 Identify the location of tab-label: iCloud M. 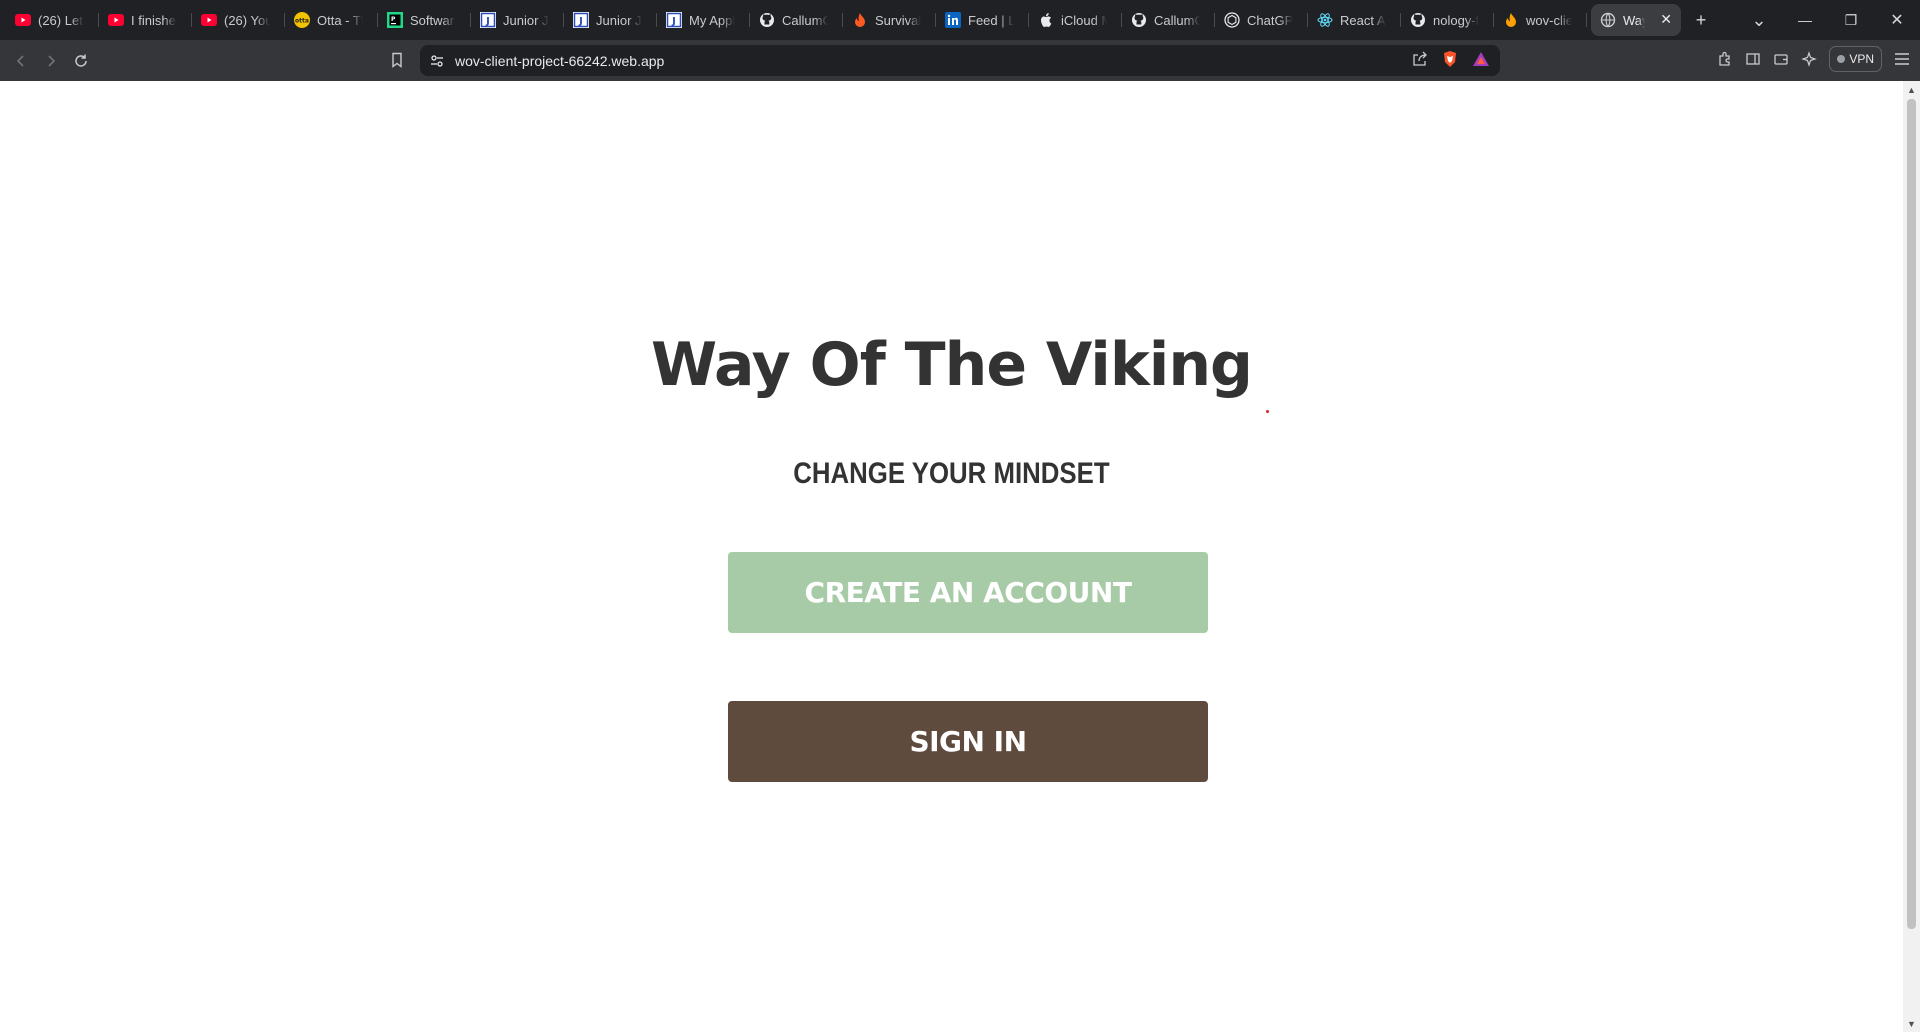
(1084, 20).